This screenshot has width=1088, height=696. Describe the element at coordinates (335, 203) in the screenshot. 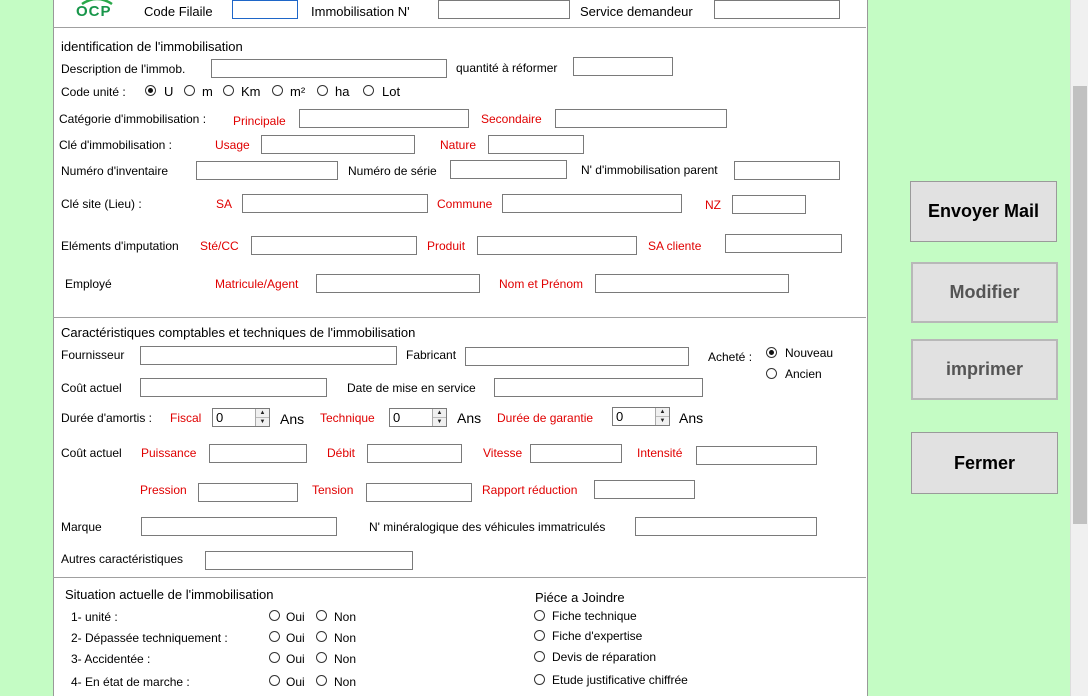

I see `sa-input` at that location.